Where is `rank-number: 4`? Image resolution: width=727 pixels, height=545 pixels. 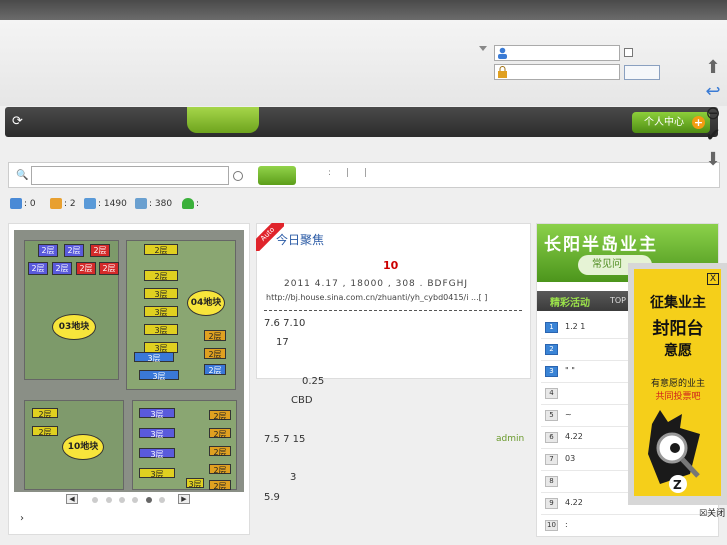 rank-number: 4 is located at coordinates (551, 393).